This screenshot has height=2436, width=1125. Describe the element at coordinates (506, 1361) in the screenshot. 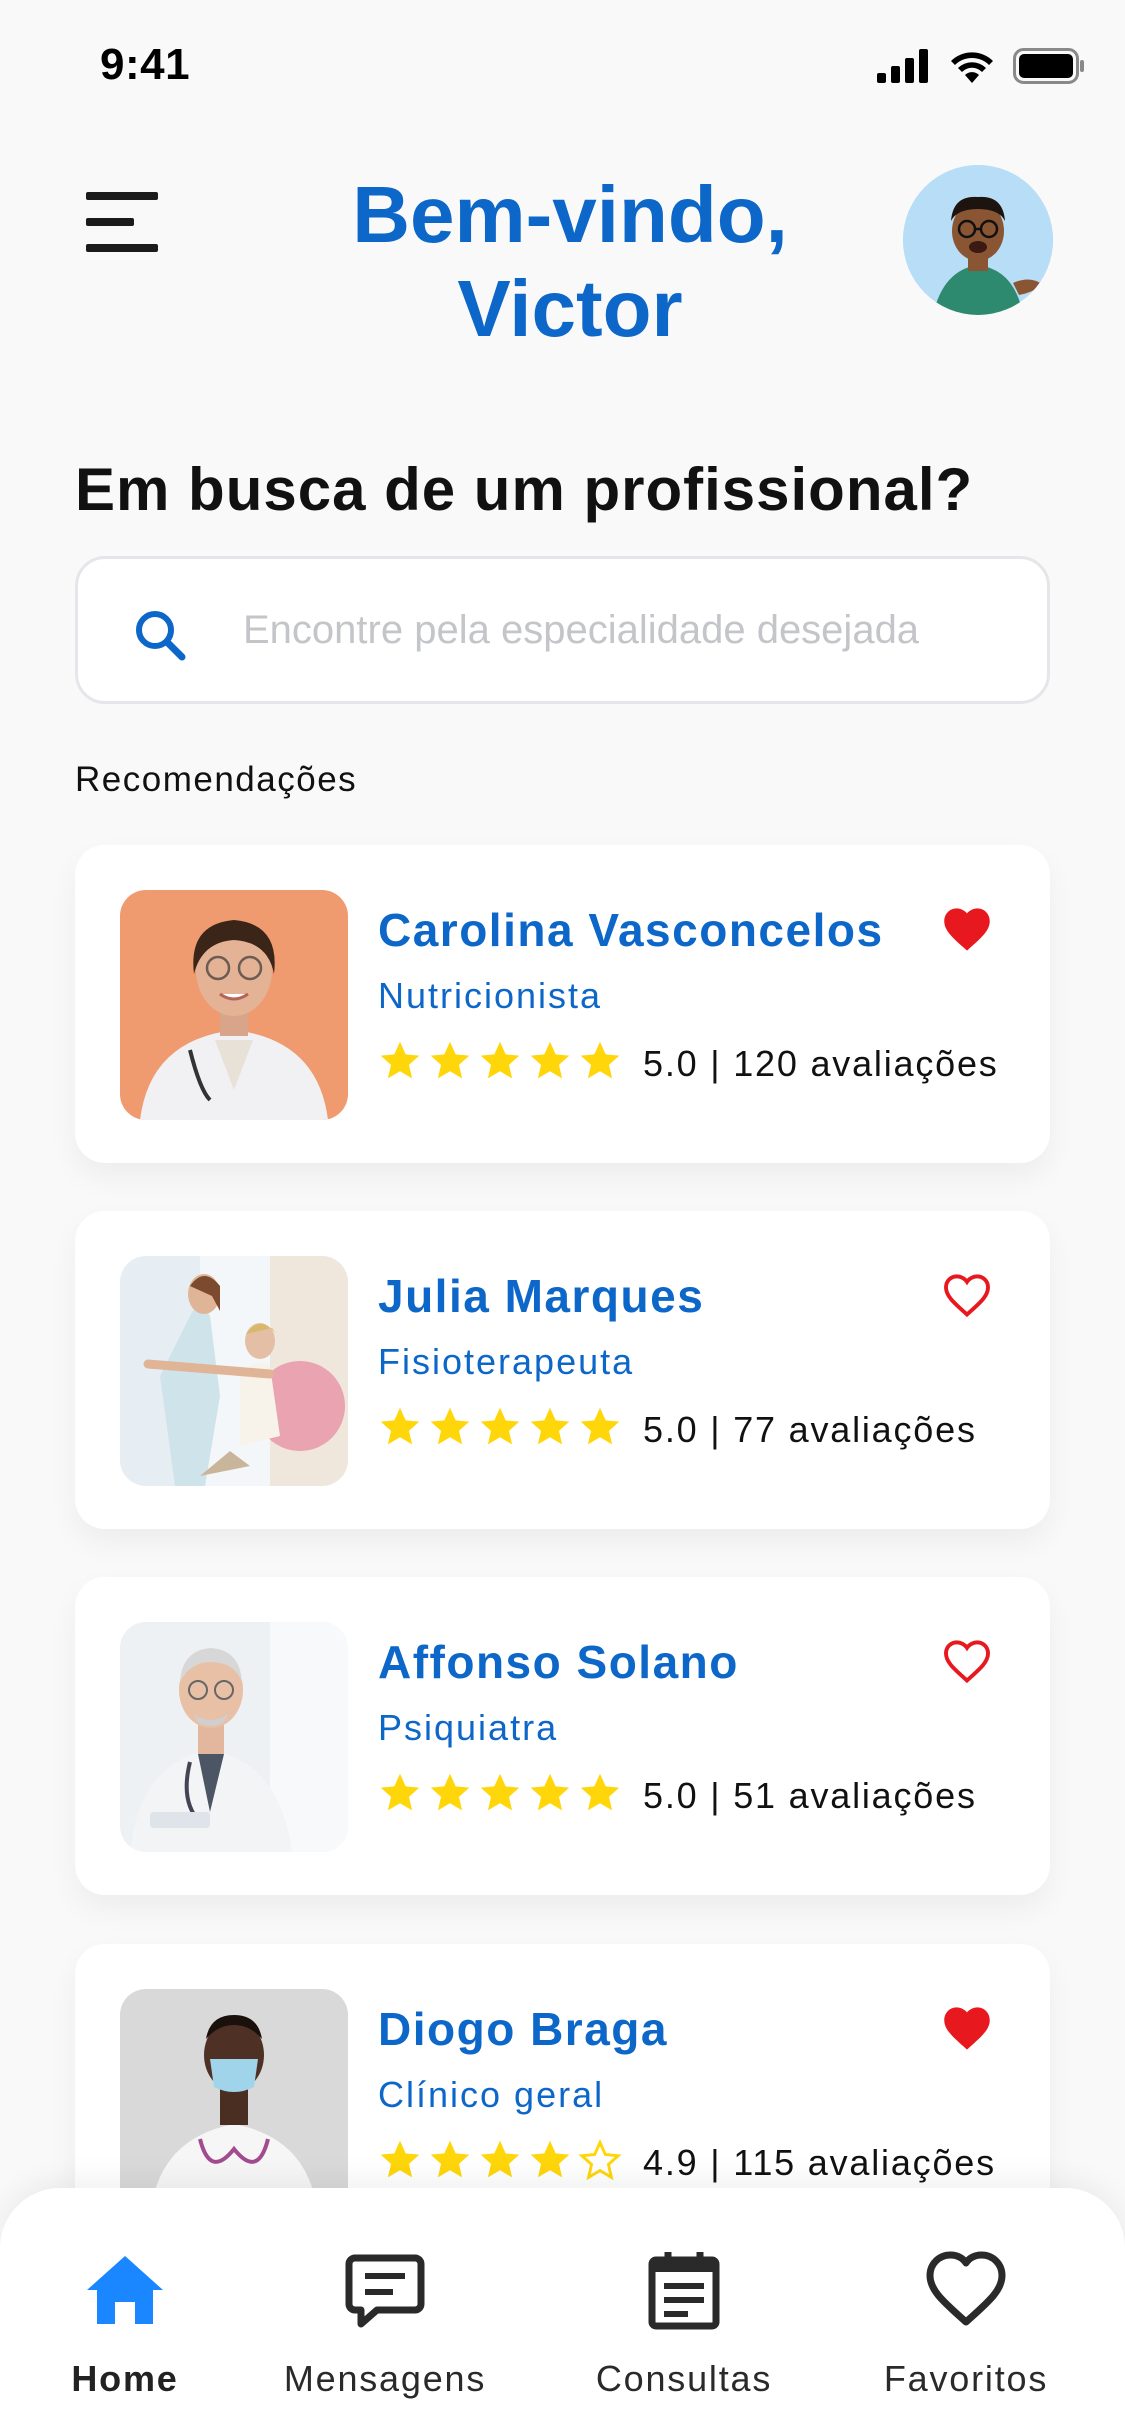

I see `professional-specialty: Fisioterapeuta` at that location.